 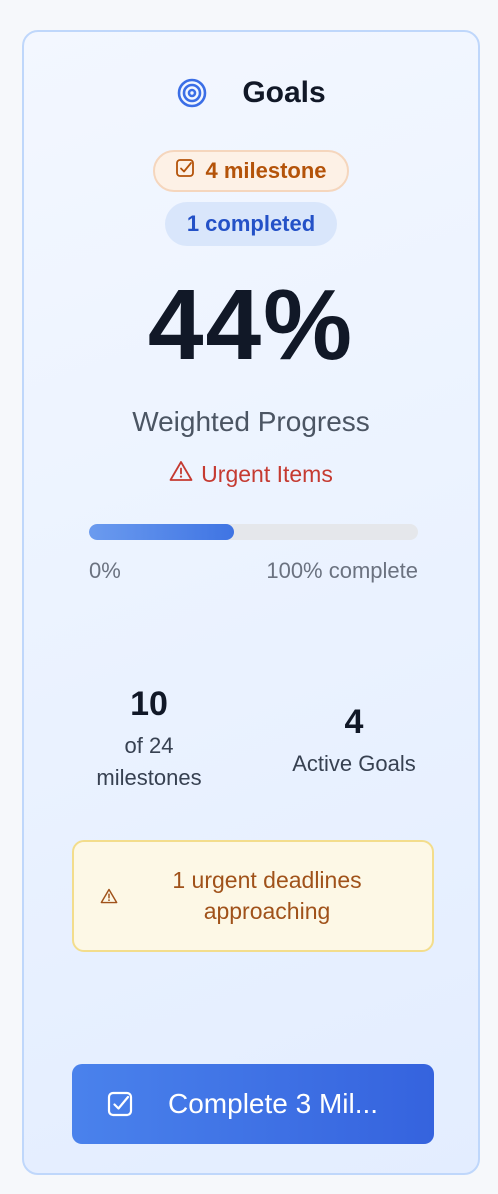 I want to click on completed-badge: 1 completed, so click(x=251, y=224).